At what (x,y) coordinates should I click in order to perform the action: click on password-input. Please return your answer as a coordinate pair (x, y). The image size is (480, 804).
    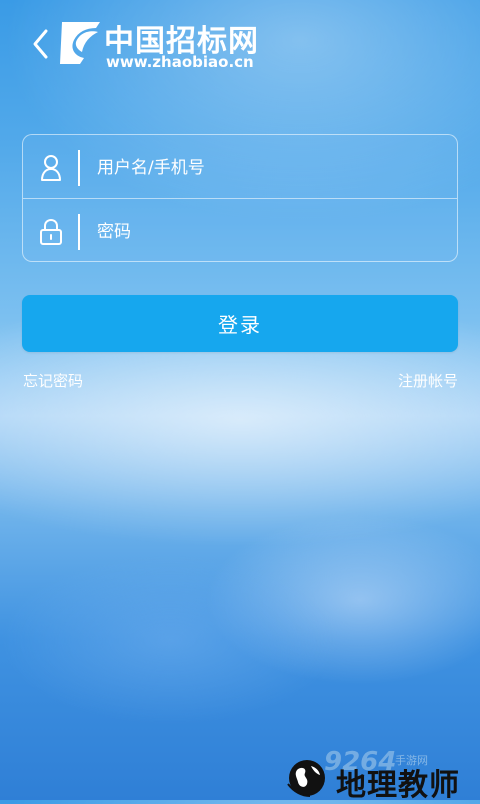
    Looking at the image, I should click on (267, 232).